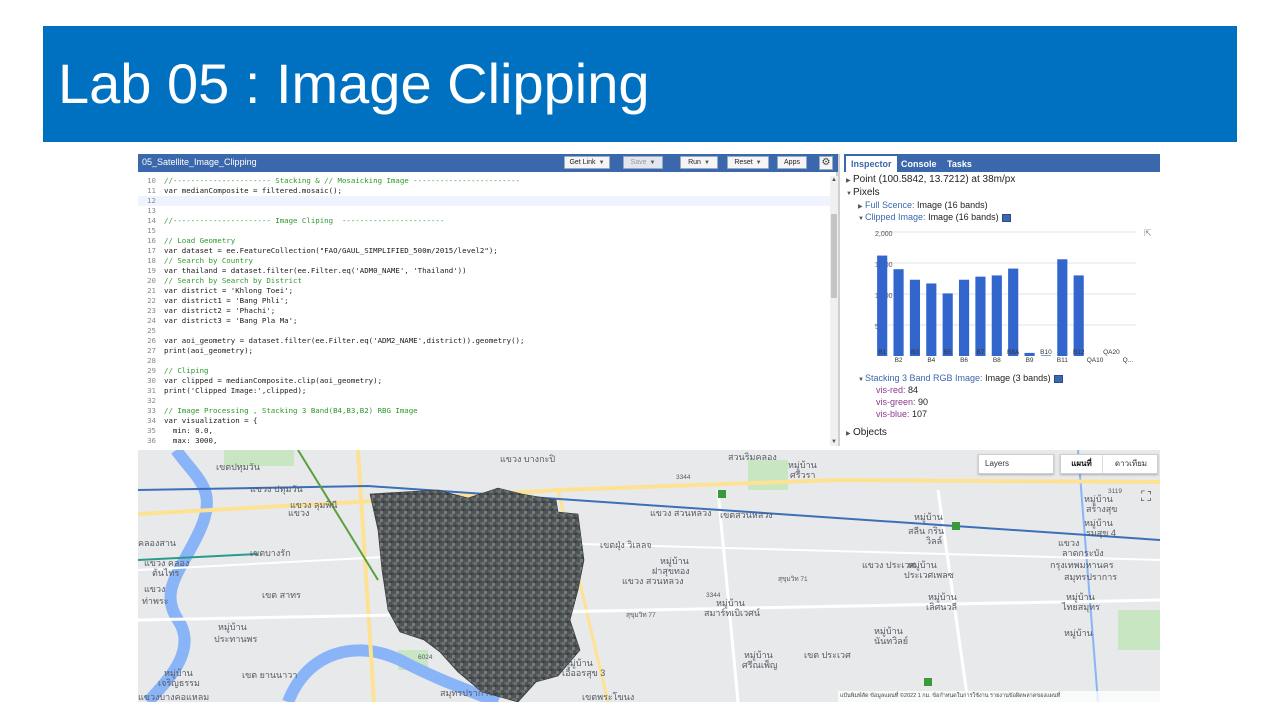 The width and height of the screenshot is (1280, 720). Describe the element at coordinates (484, 371) in the screenshot. I see `code-line: 29 // Cliping` at that location.